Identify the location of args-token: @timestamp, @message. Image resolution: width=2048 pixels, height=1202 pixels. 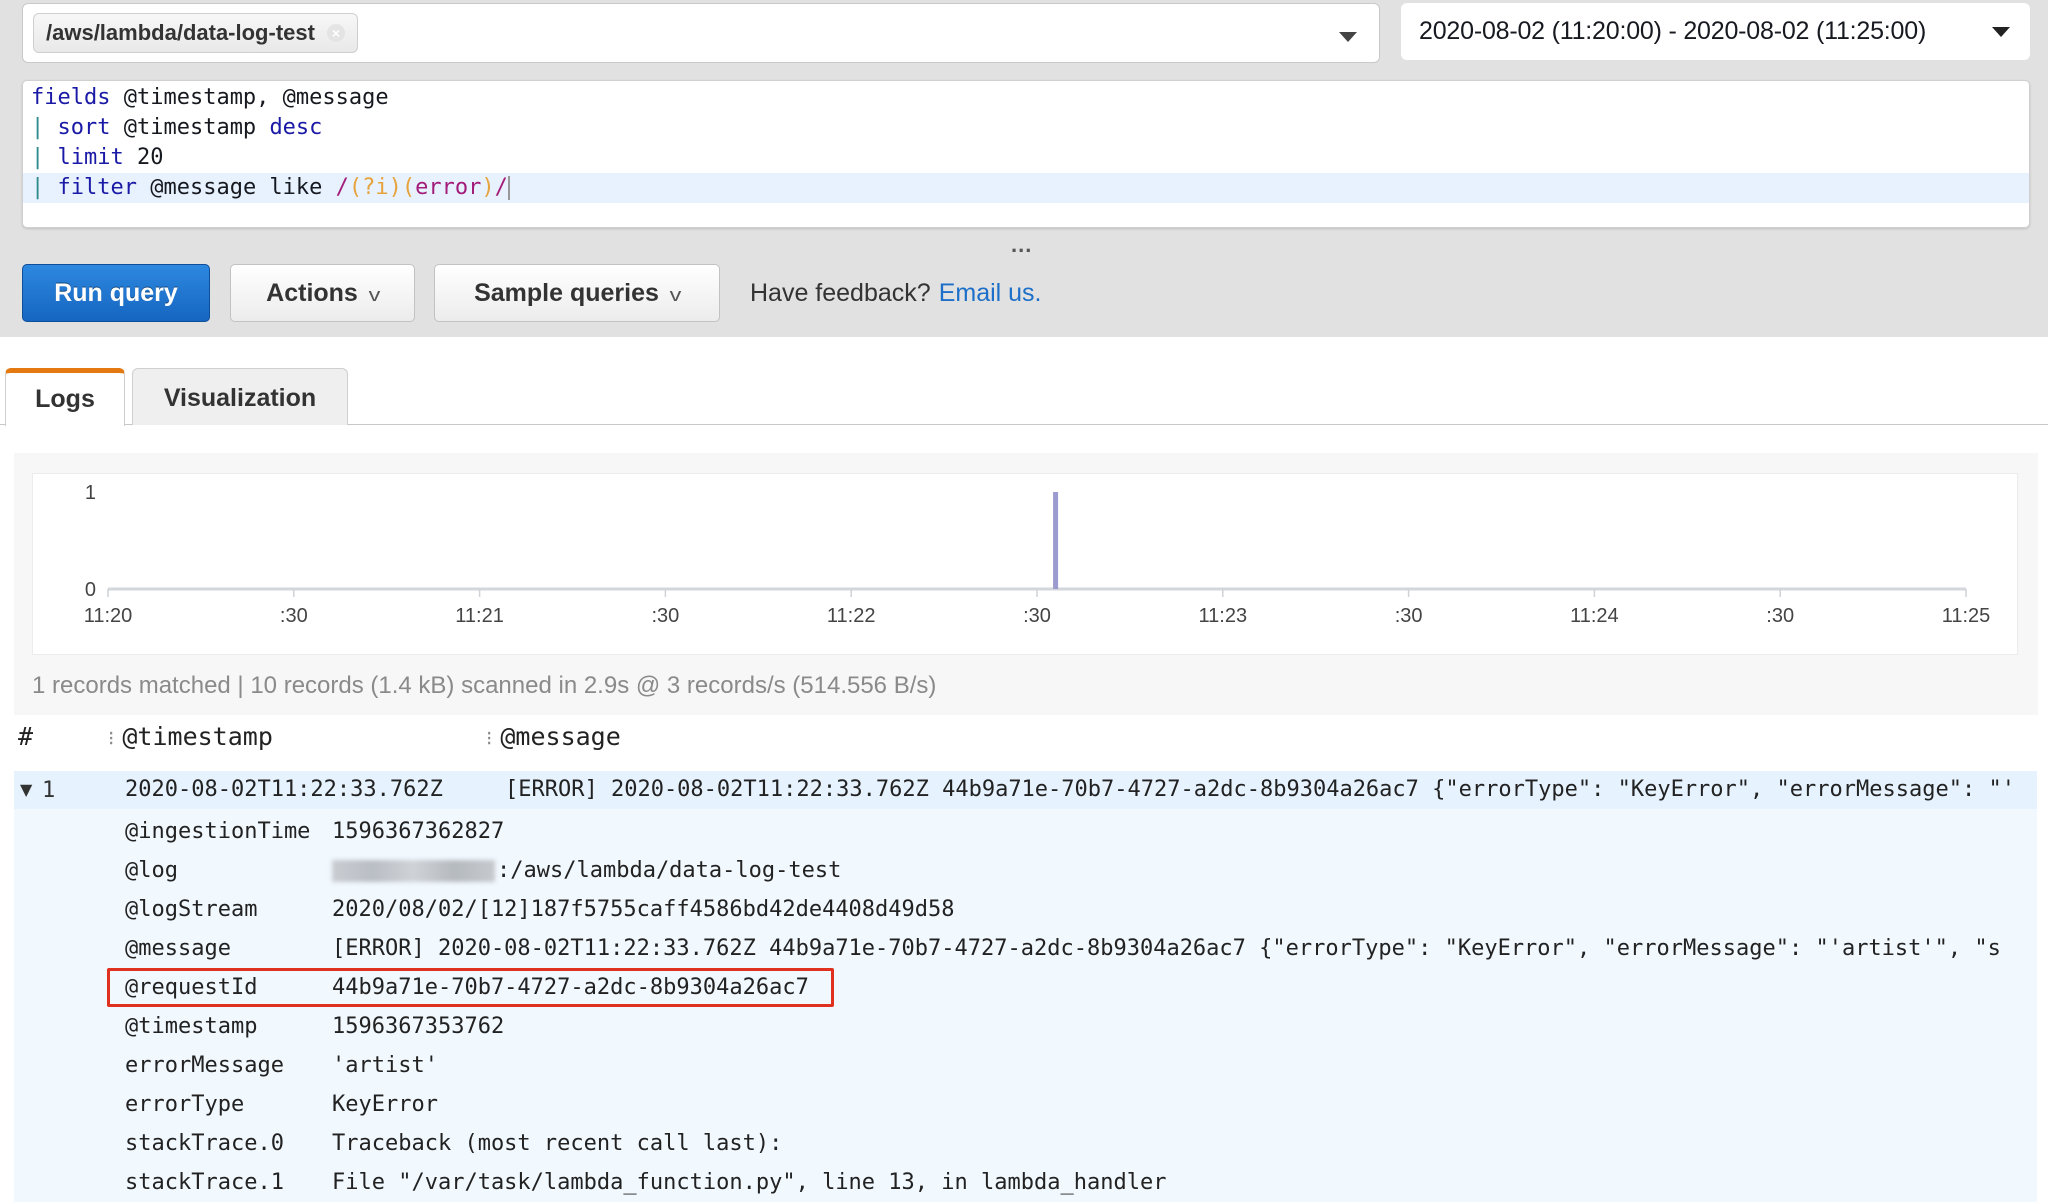
(249, 97).